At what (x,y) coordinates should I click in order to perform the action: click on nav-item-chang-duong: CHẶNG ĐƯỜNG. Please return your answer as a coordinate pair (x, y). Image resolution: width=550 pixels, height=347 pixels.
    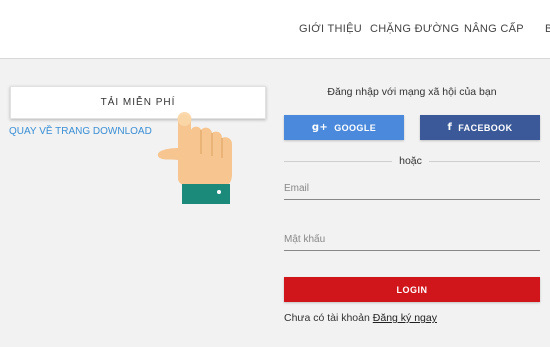
    Looking at the image, I should click on (414, 29).